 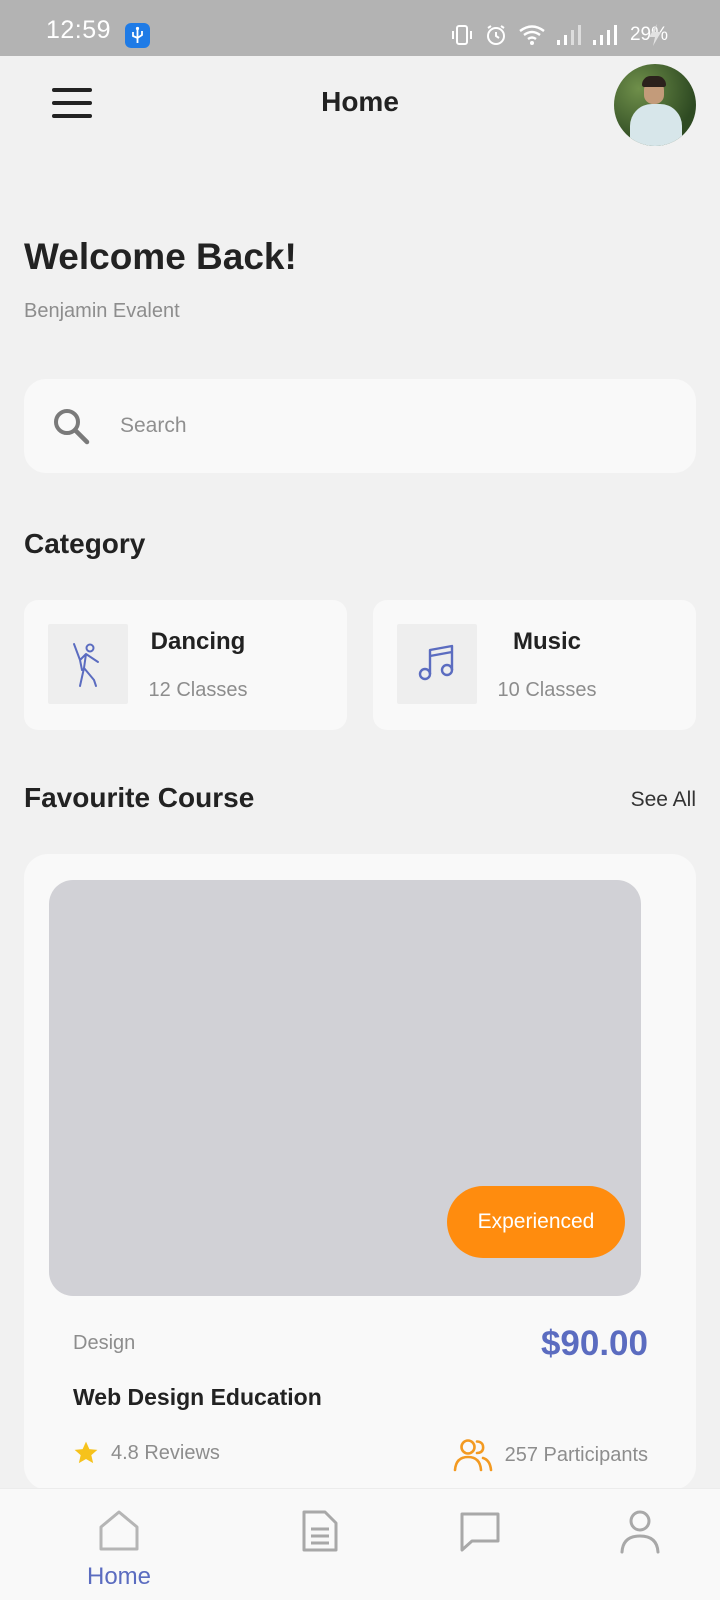 I want to click on star-icon, so click(x=86, y=1452).